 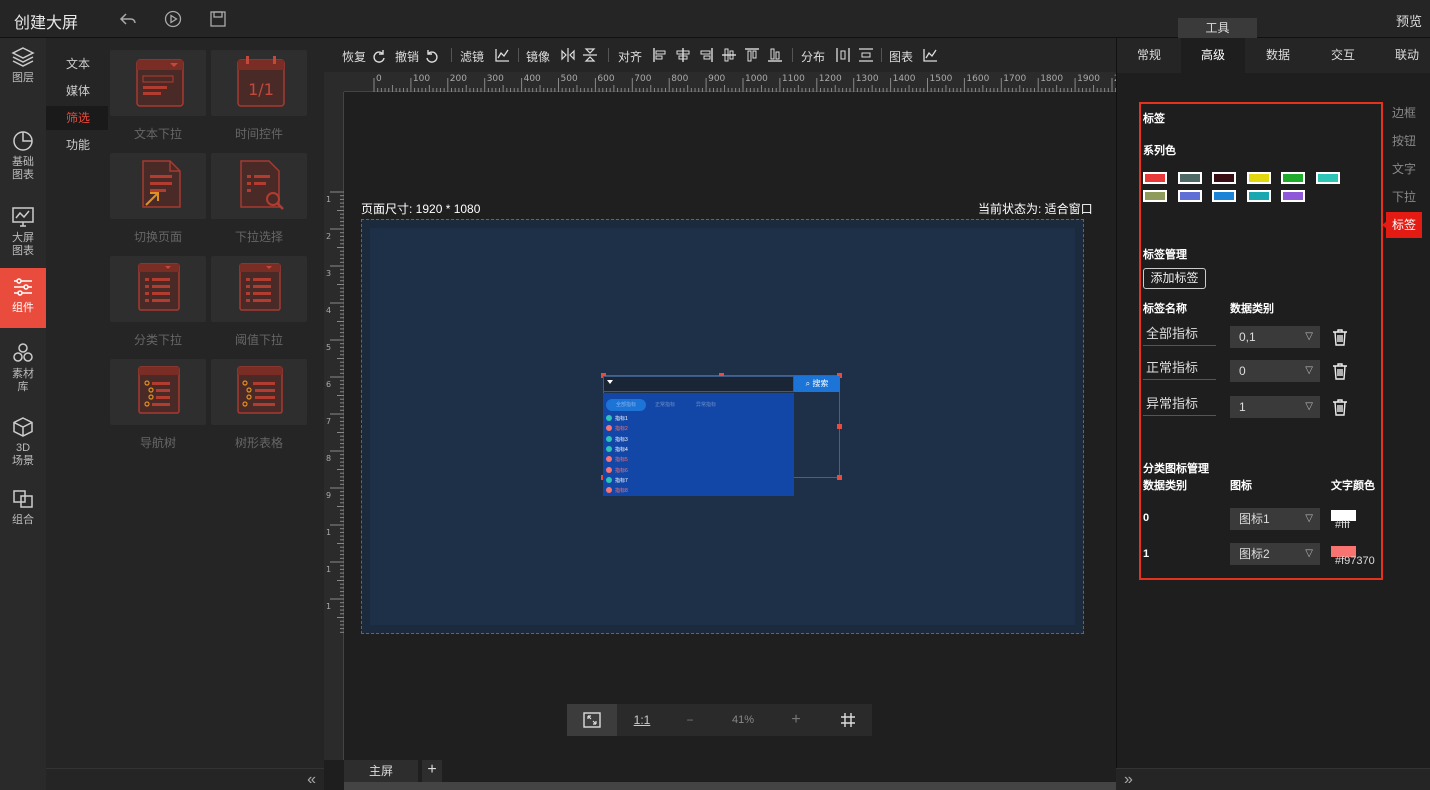 What do you see at coordinates (752, 55) in the screenshot?
I see `align-top-icon` at bounding box center [752, 55].